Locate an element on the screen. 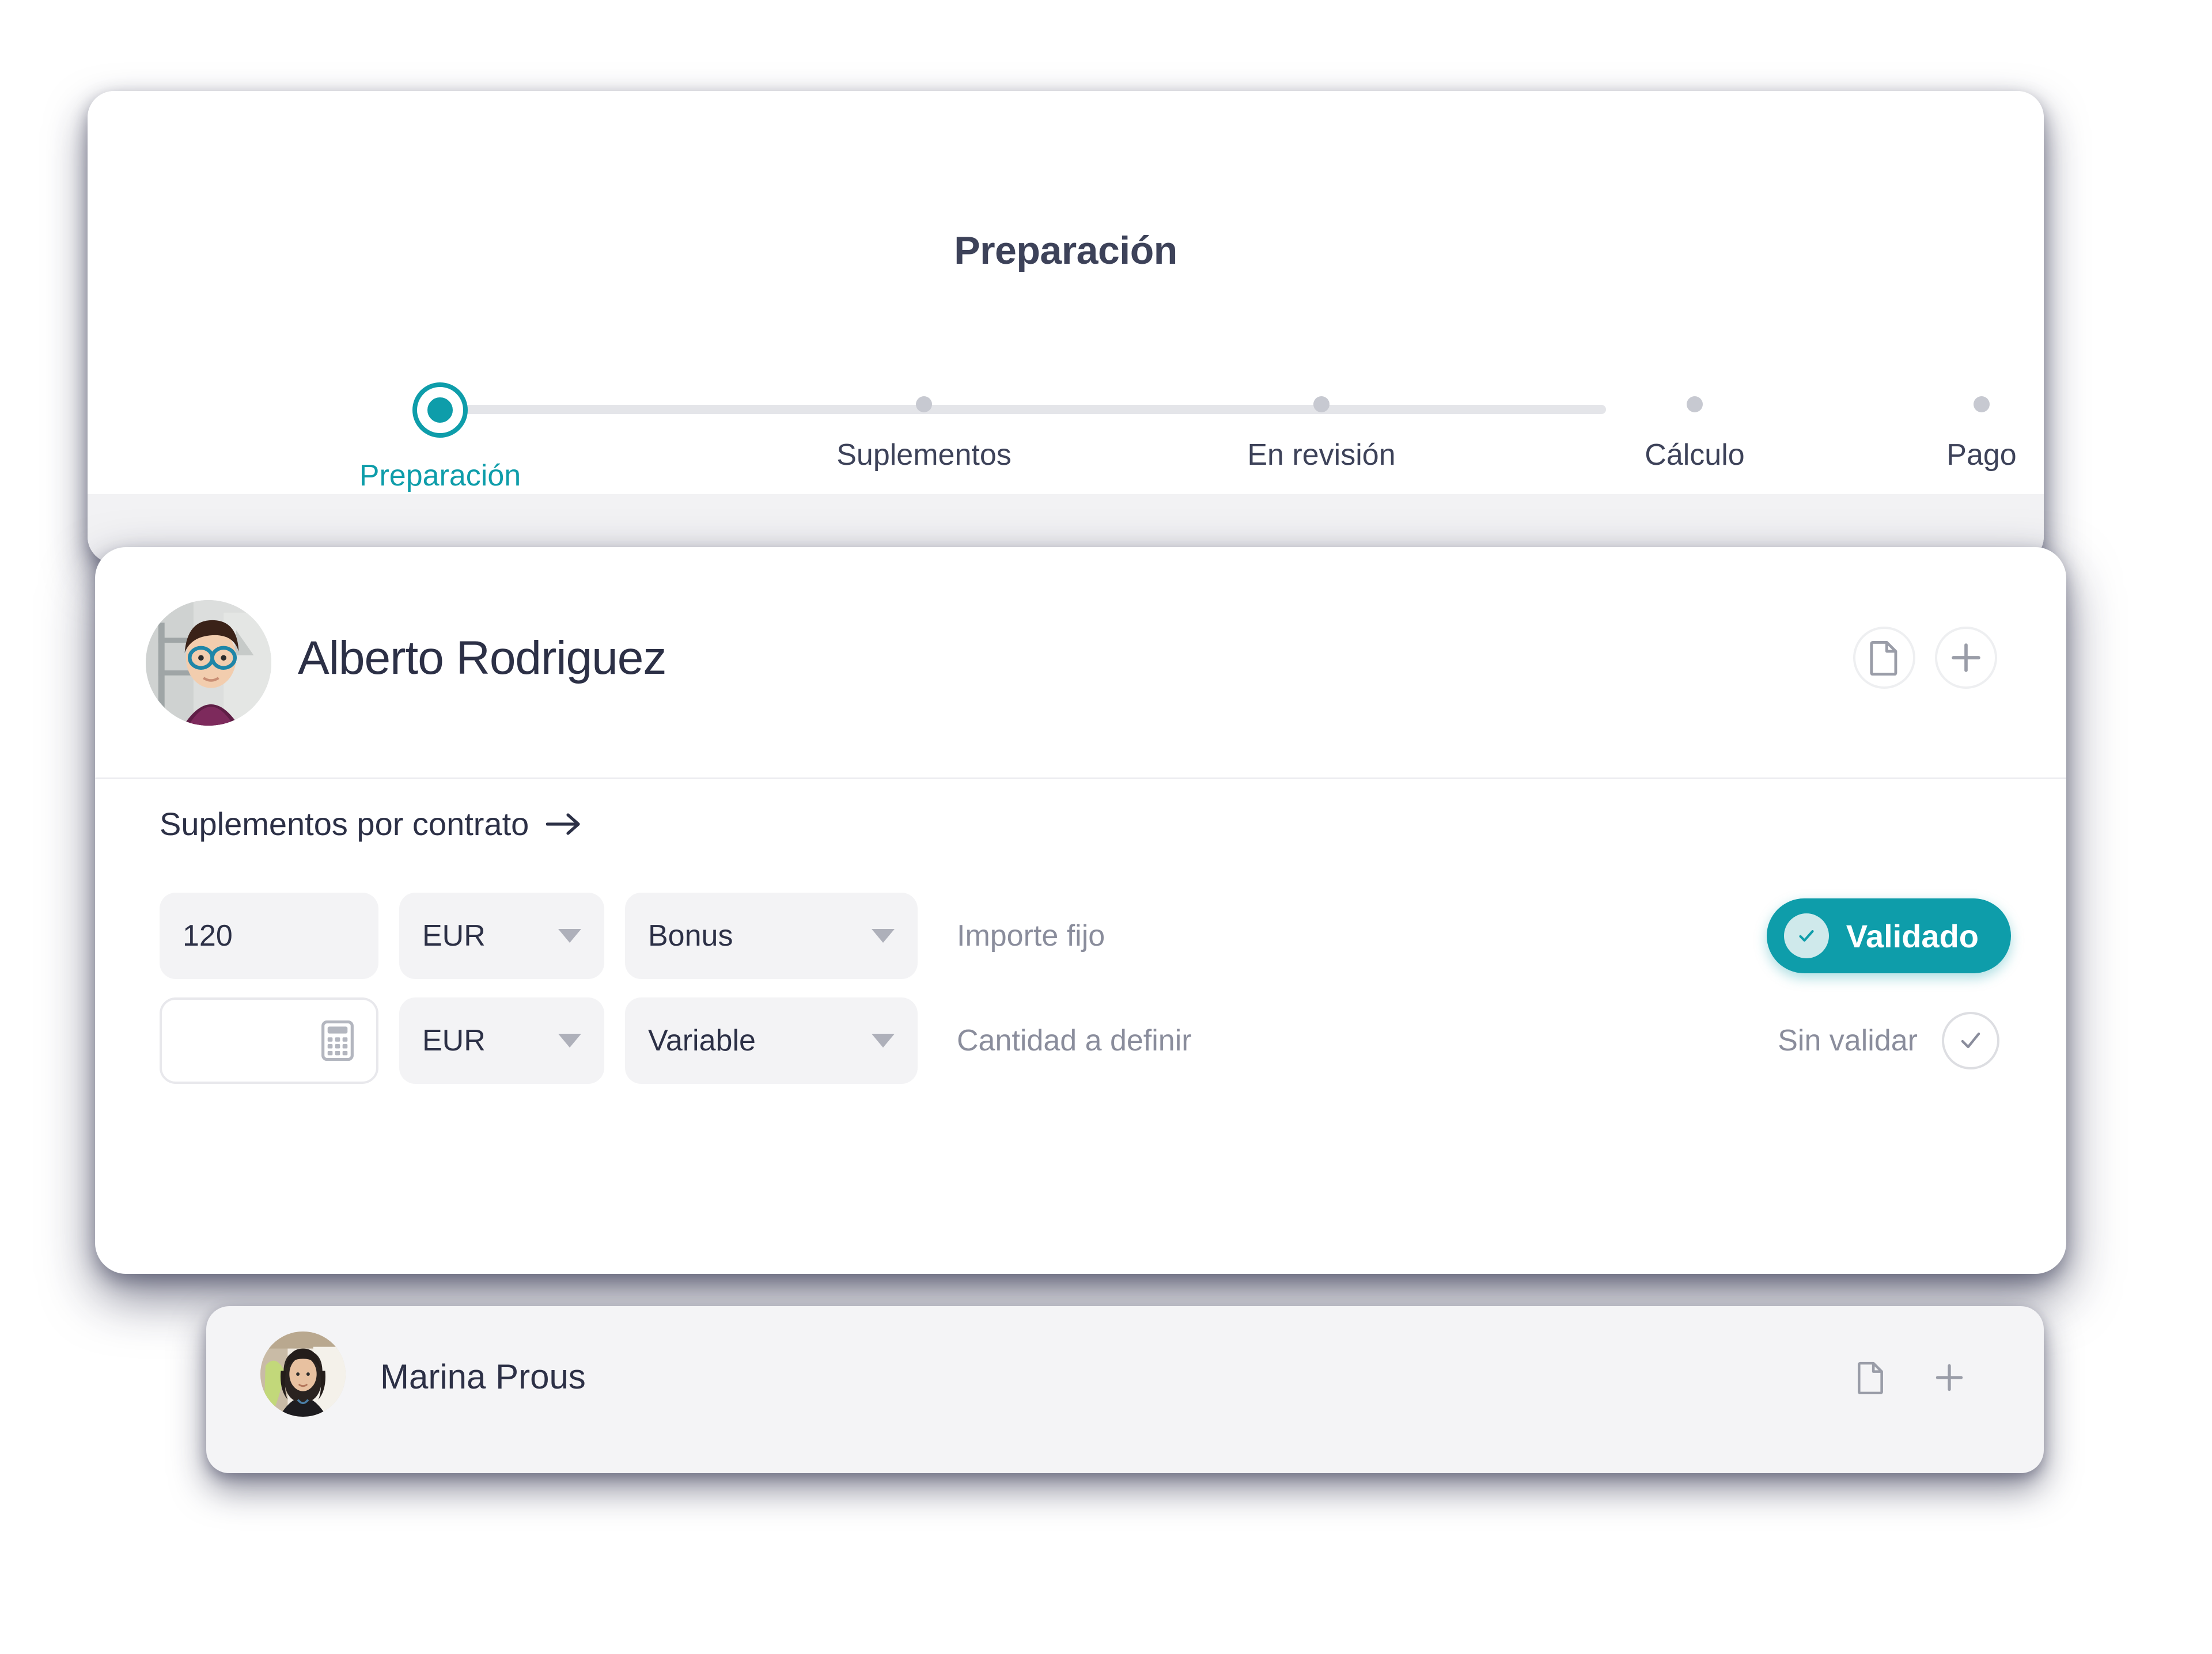 The height and width of the screenshot is (1654, 2212). amount-value-1: 120 is located at coordinates (208, 936).